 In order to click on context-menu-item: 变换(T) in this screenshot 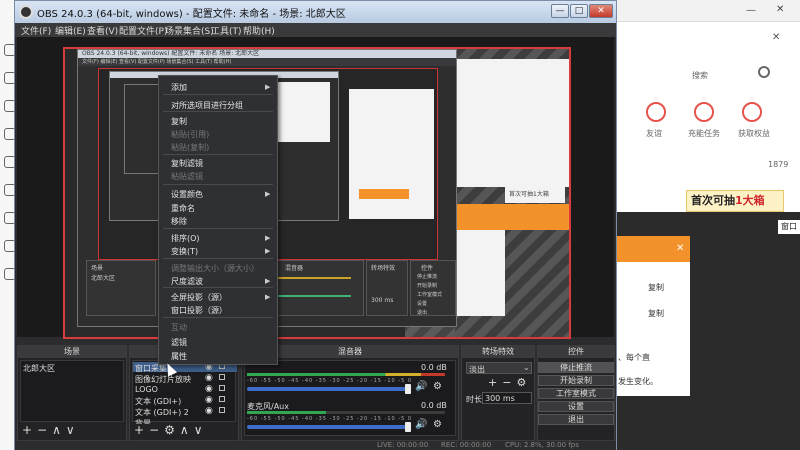, I will do `click(184, 251)`.